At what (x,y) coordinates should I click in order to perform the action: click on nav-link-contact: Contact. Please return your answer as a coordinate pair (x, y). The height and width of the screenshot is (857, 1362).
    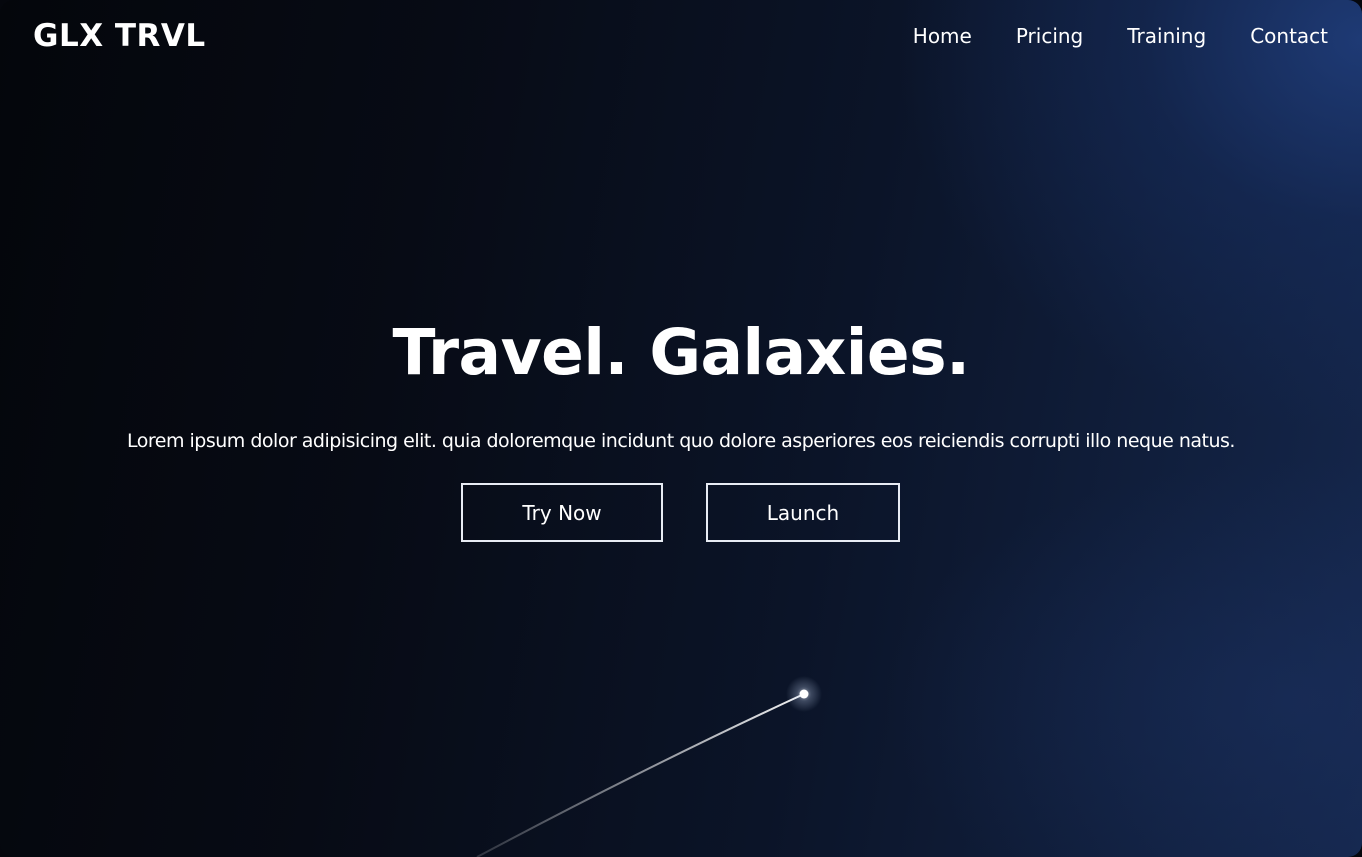
    Looking at the image, I should click on (1289, 36).